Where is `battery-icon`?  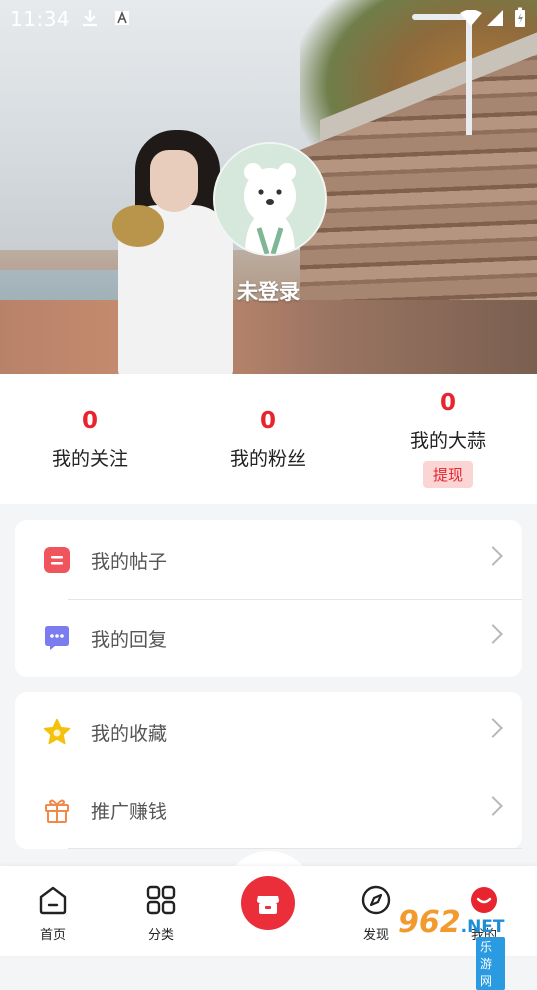 battery-icon is located at coordinates (520, 17).